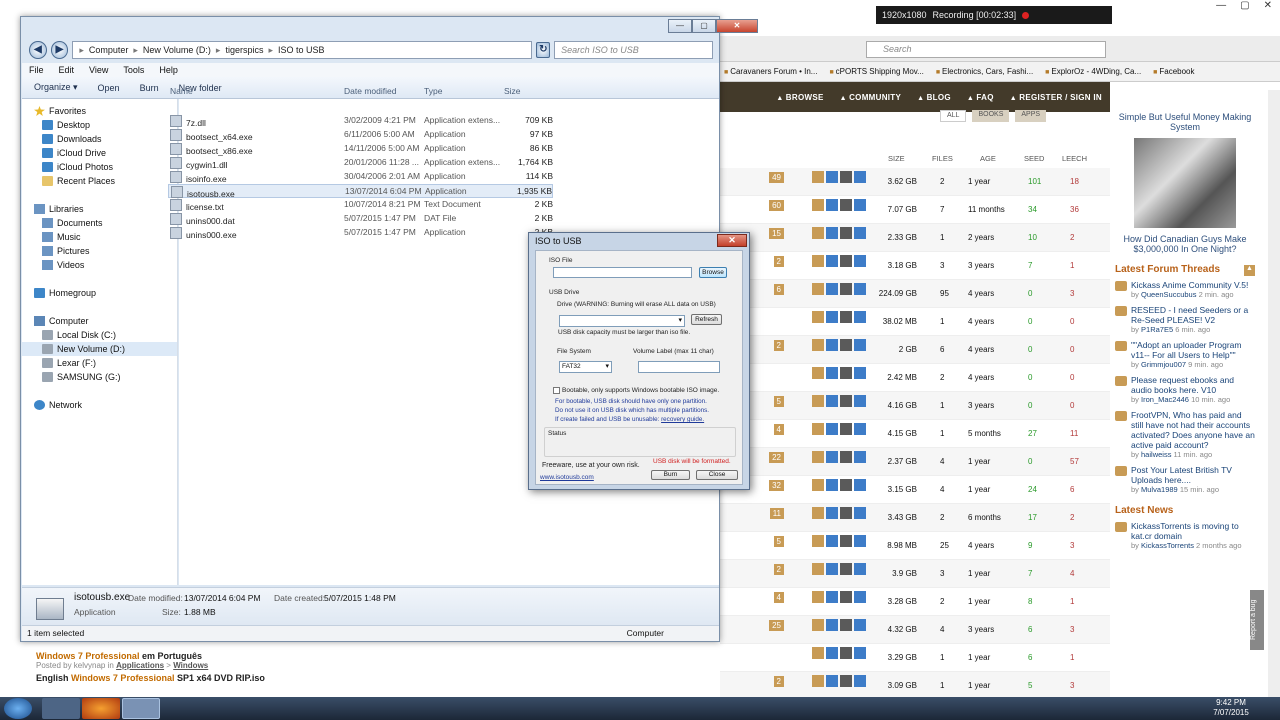  What do you see at coordinates (1274, 393) in the screenshot?
I see `browser-scrollbar` at bounding box center [1274, 393].